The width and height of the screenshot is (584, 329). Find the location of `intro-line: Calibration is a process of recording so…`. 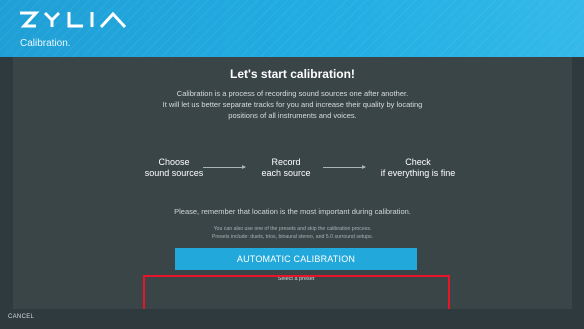

intro-line: Calibration is a process of recording so… is located at coordinates (292, 93).